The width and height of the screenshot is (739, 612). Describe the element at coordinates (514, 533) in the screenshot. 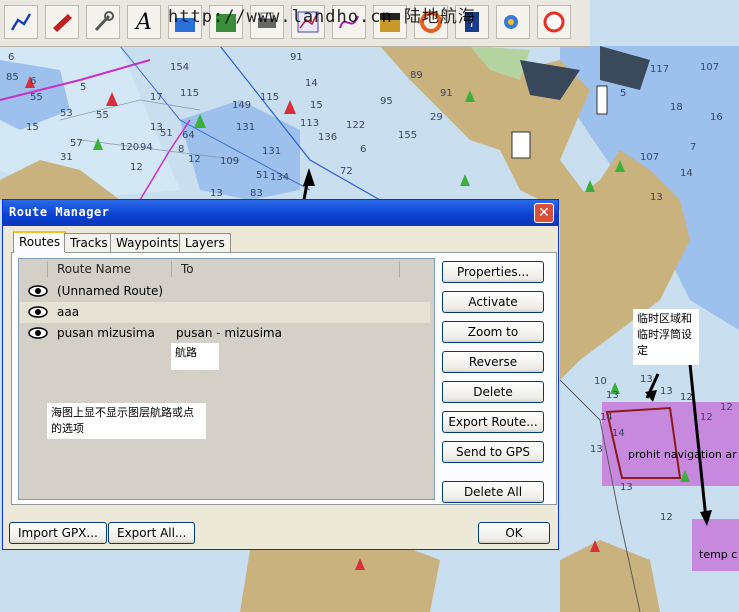

I see `ok-button: OK` at that location.